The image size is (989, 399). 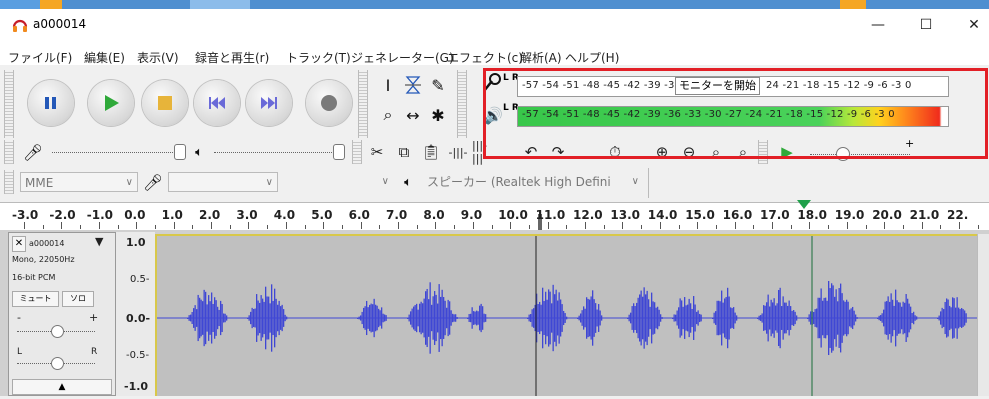 I want to click on menu-effect: エフェクト(c), so click(x=485, y=57).